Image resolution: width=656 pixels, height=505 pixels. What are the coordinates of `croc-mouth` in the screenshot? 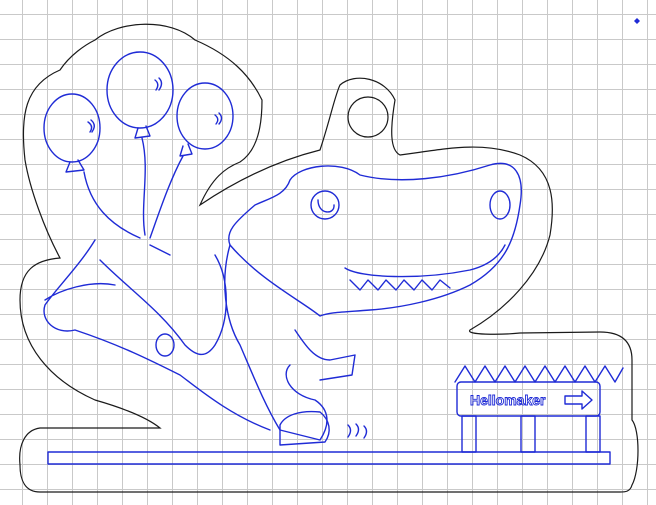 It's located at (425, 267).